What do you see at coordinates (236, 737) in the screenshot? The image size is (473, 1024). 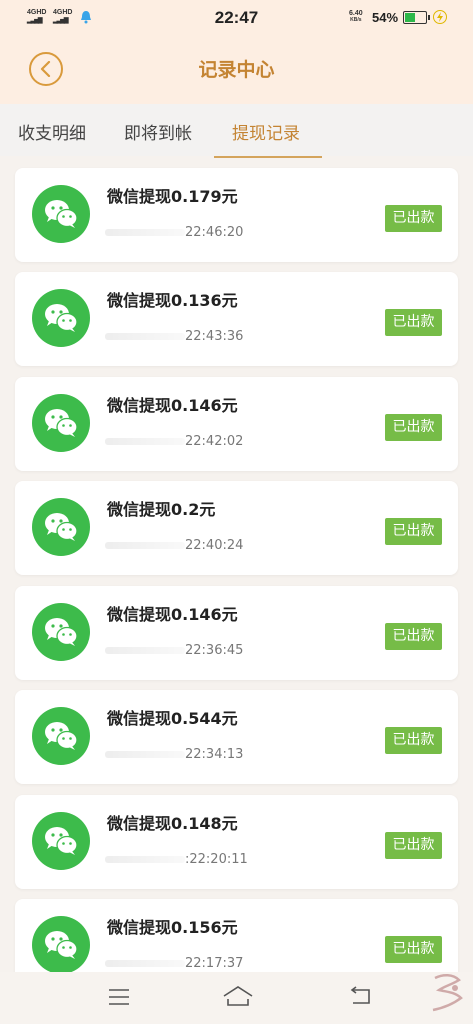 I see `record-card: 微信提现0.544元 22:34:13 已出款` at bounding box center [236, 737].